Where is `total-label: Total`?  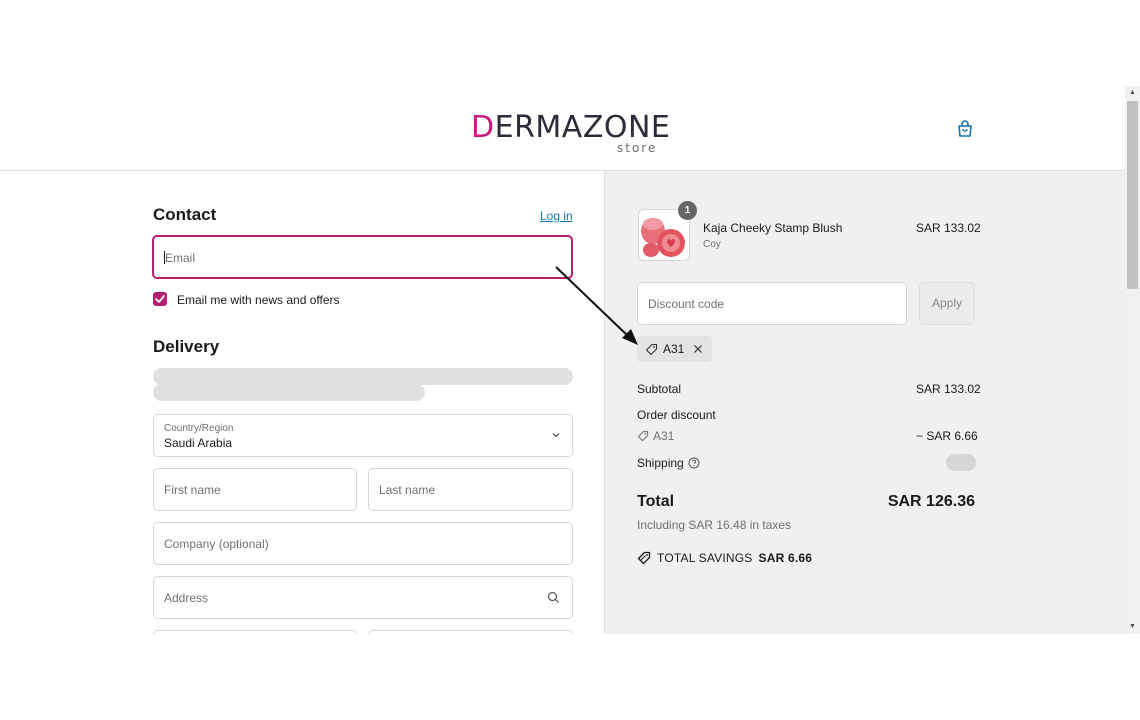
total-label: Total is located at coordinates (656, 501).